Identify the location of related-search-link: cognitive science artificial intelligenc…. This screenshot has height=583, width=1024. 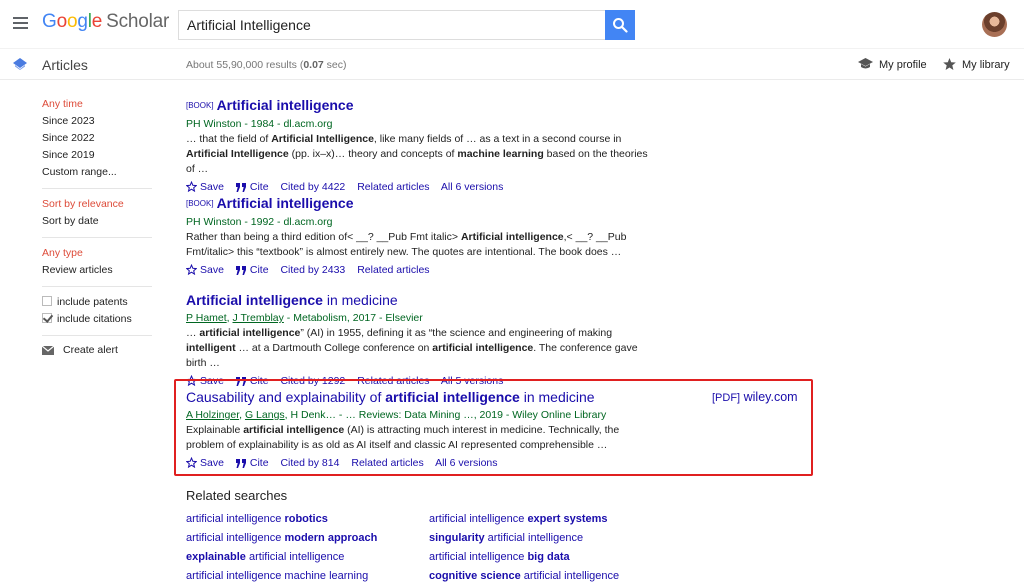
(524, 576).